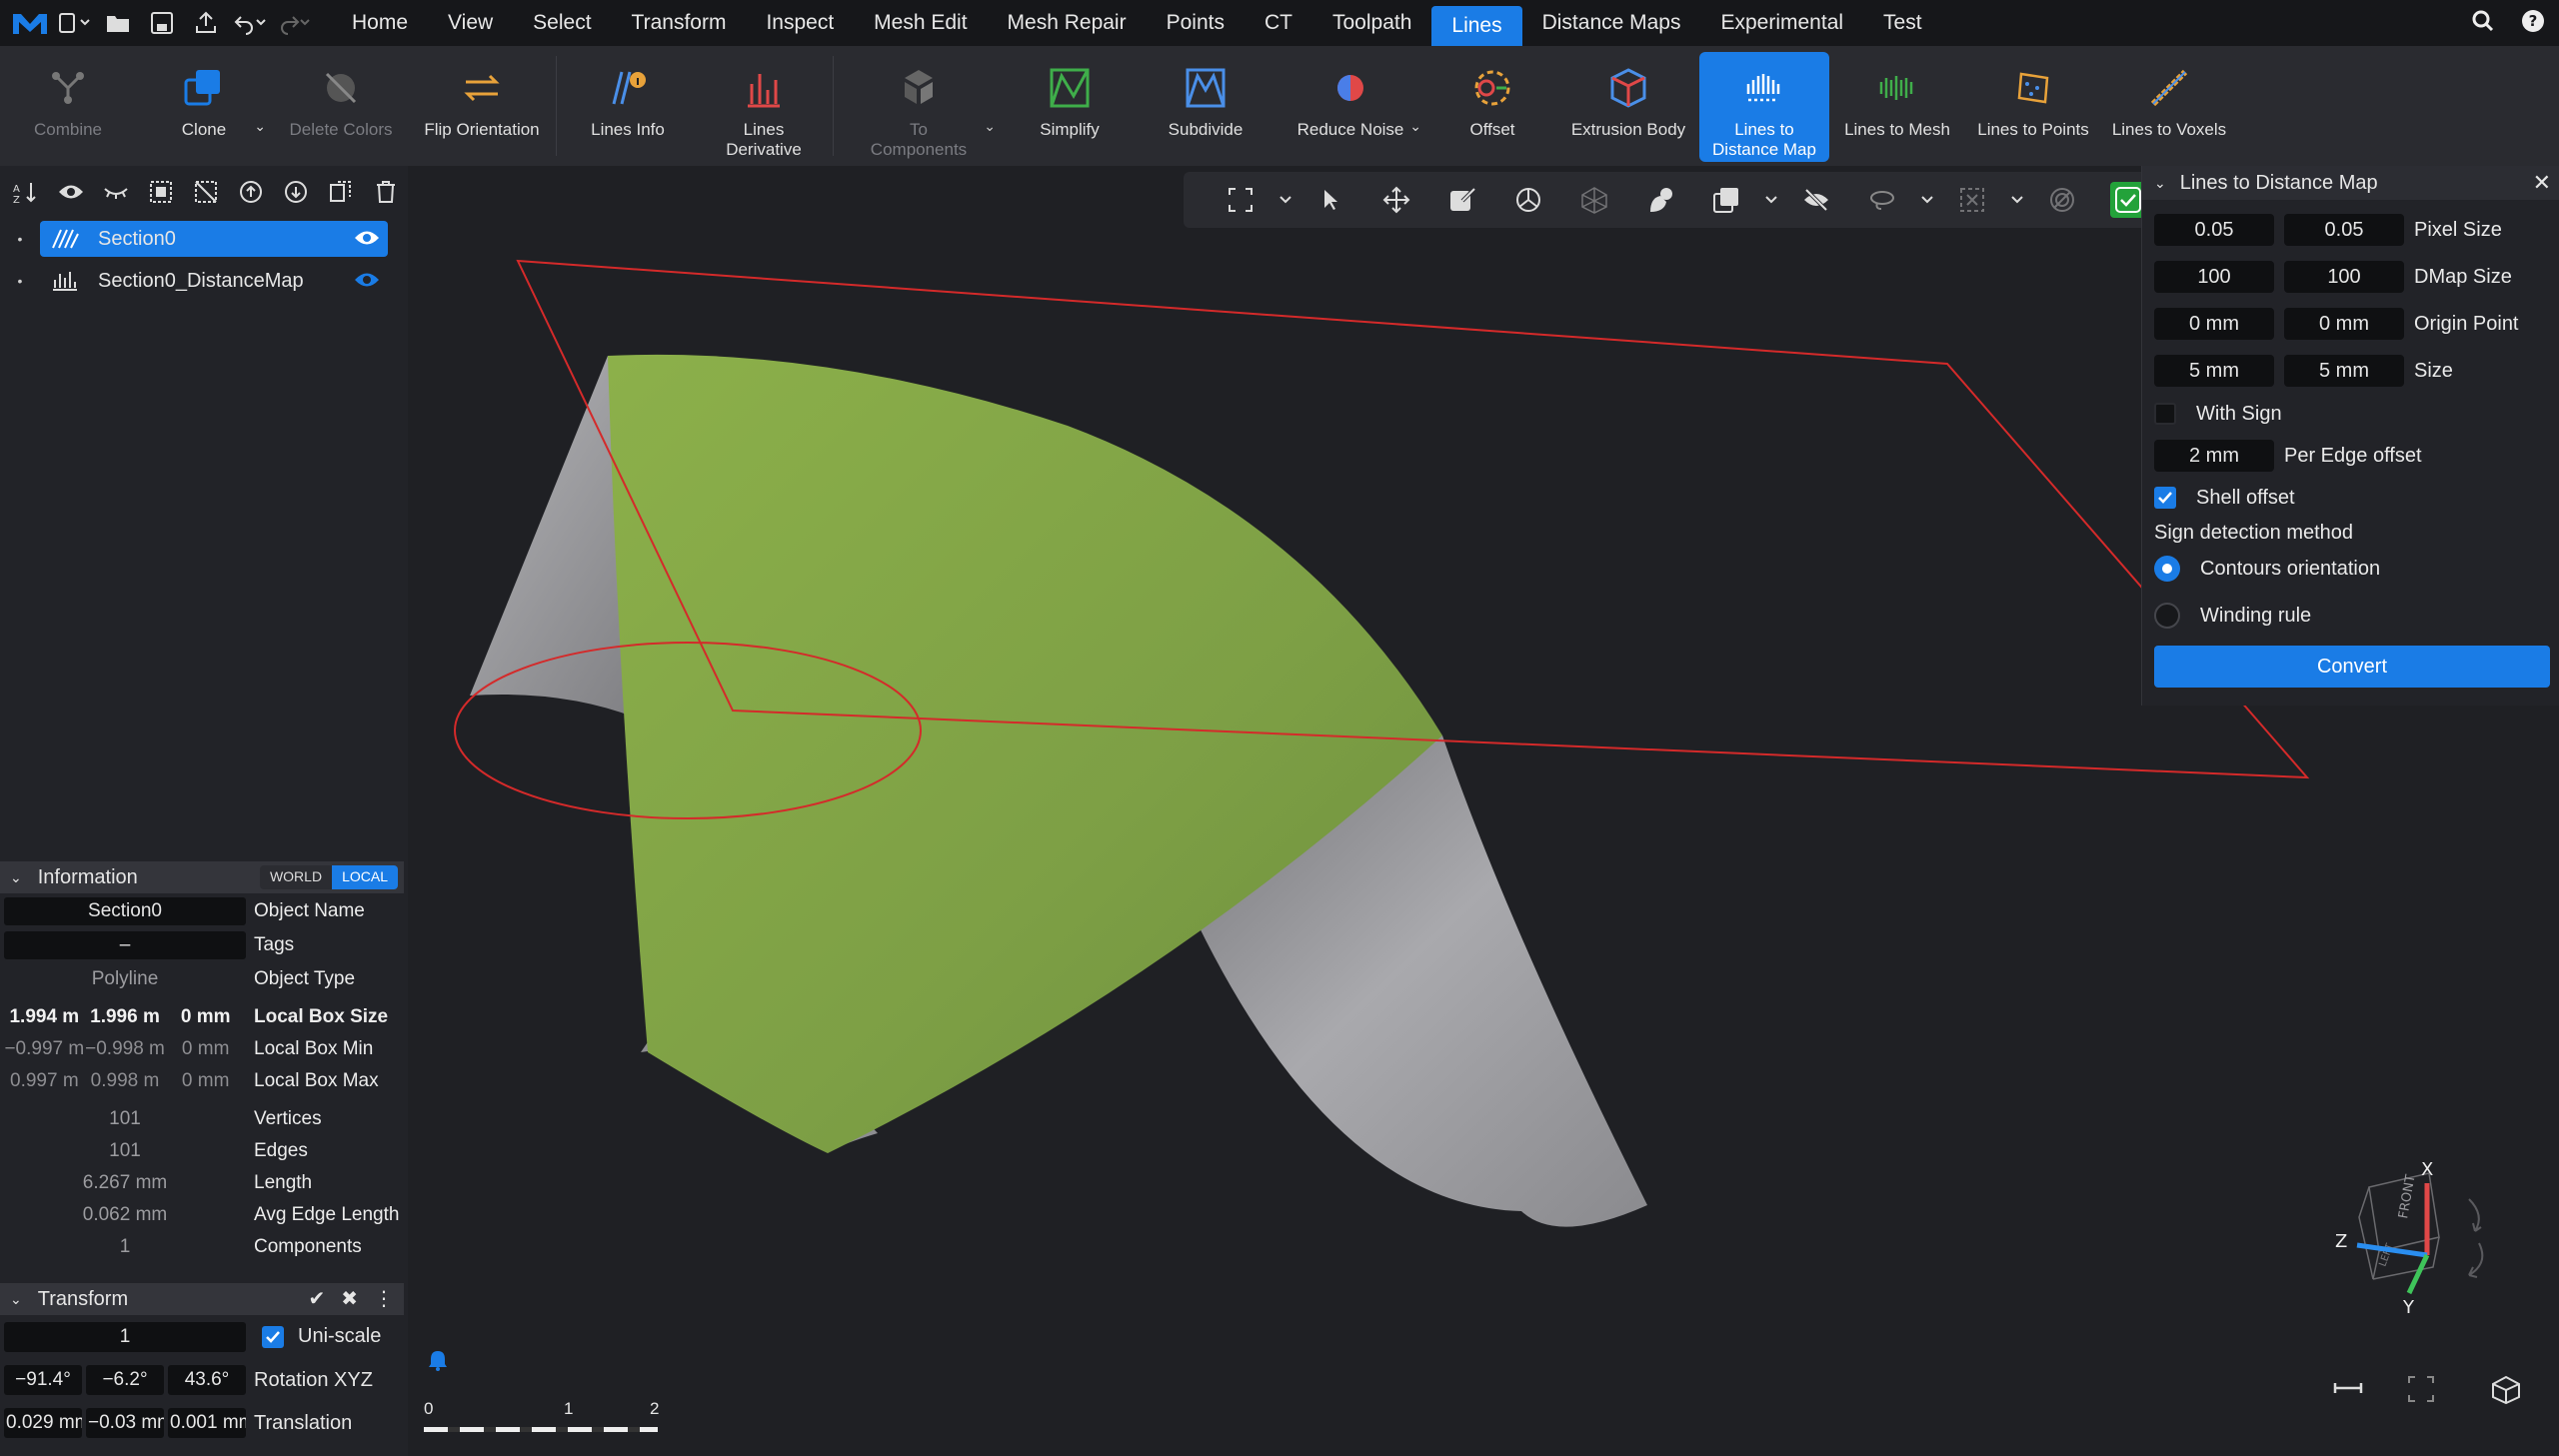 The width and height of the screenshot is (2559, 1456). Describe the element at coordinates (295, 193) in the screenshot. I see `move-down-icon` at that location.